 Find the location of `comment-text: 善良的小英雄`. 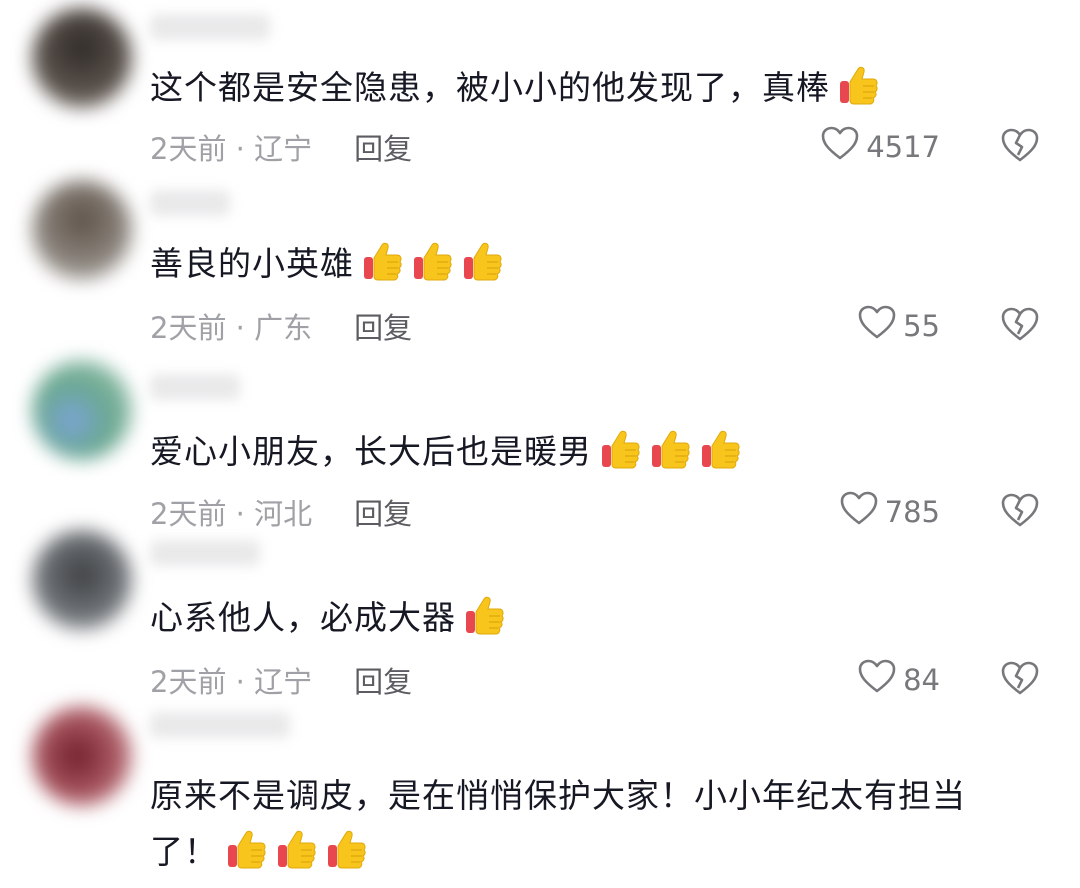

comment-text: 善良的小英雄 is located at coordinates (590, 264).